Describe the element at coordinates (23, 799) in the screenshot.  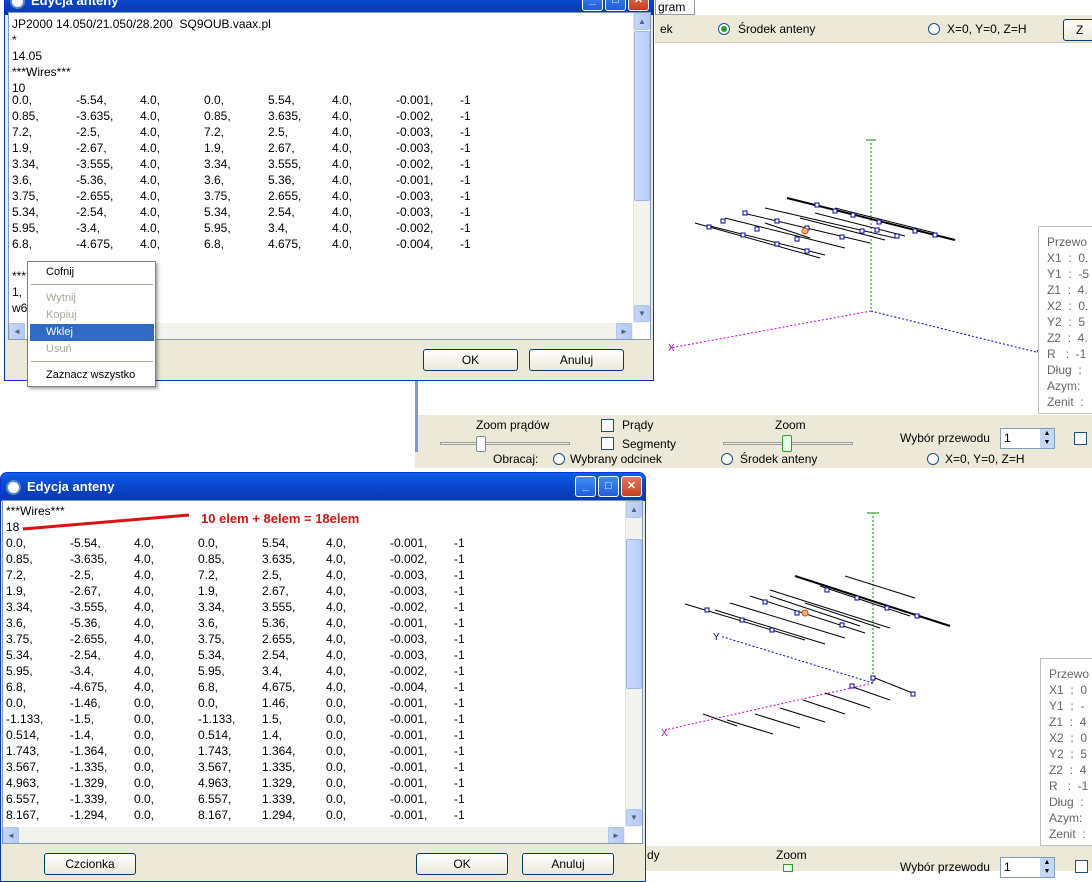
I see `wire-cell: 6.557,` at that location.